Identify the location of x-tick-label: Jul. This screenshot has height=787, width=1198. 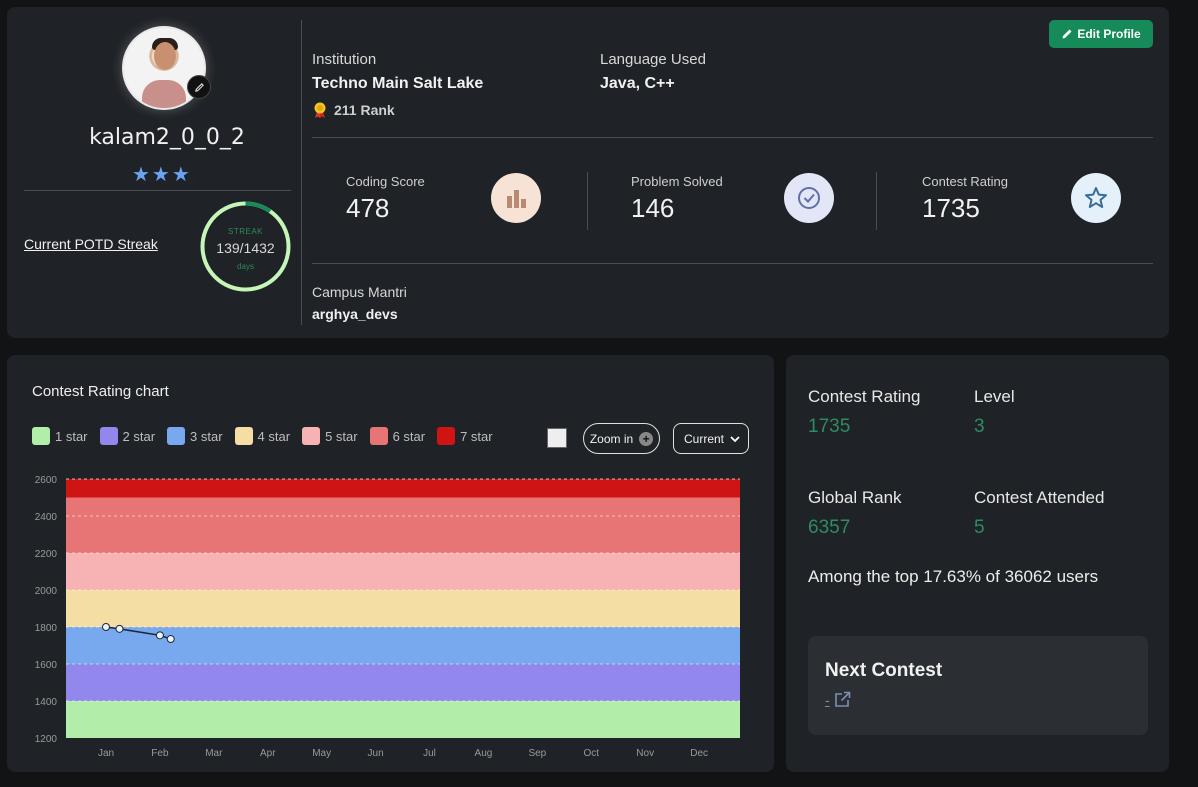
(429, 753).